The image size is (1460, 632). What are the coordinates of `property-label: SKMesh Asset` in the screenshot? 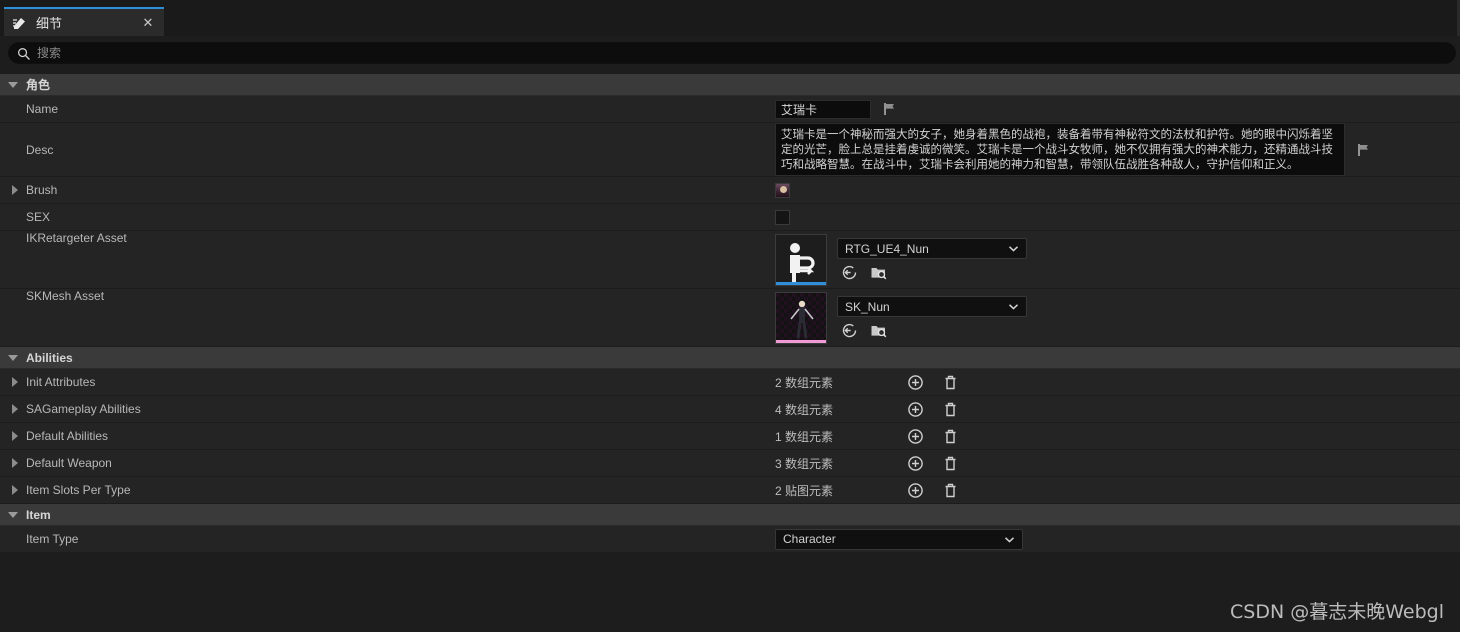 It's located at (65, 296).